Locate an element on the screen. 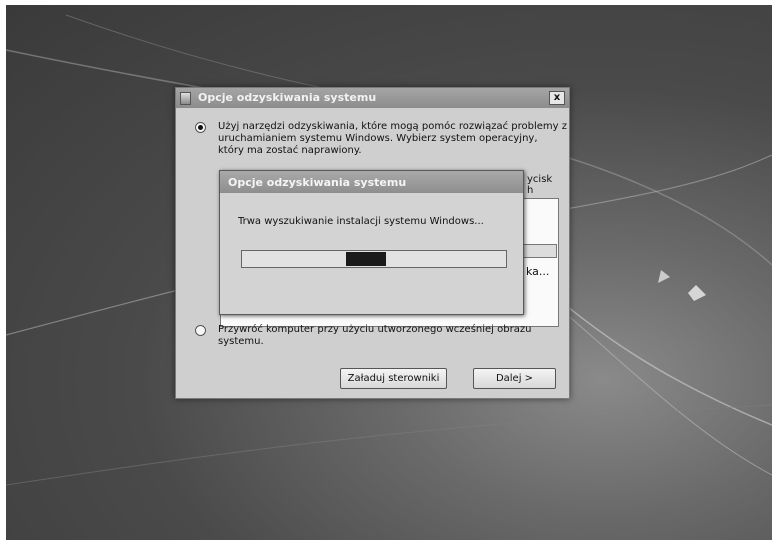 Image resolution: width=772 pixels, height=545 pixels. obscured-text-right2: h is located at coordinates (530, 190).